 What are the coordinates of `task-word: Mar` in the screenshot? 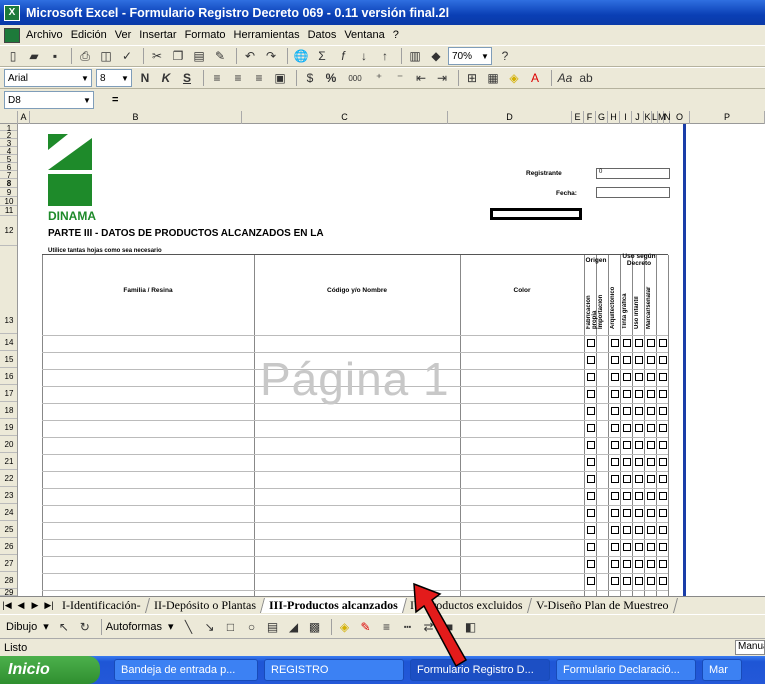 It's located at (722, 670).